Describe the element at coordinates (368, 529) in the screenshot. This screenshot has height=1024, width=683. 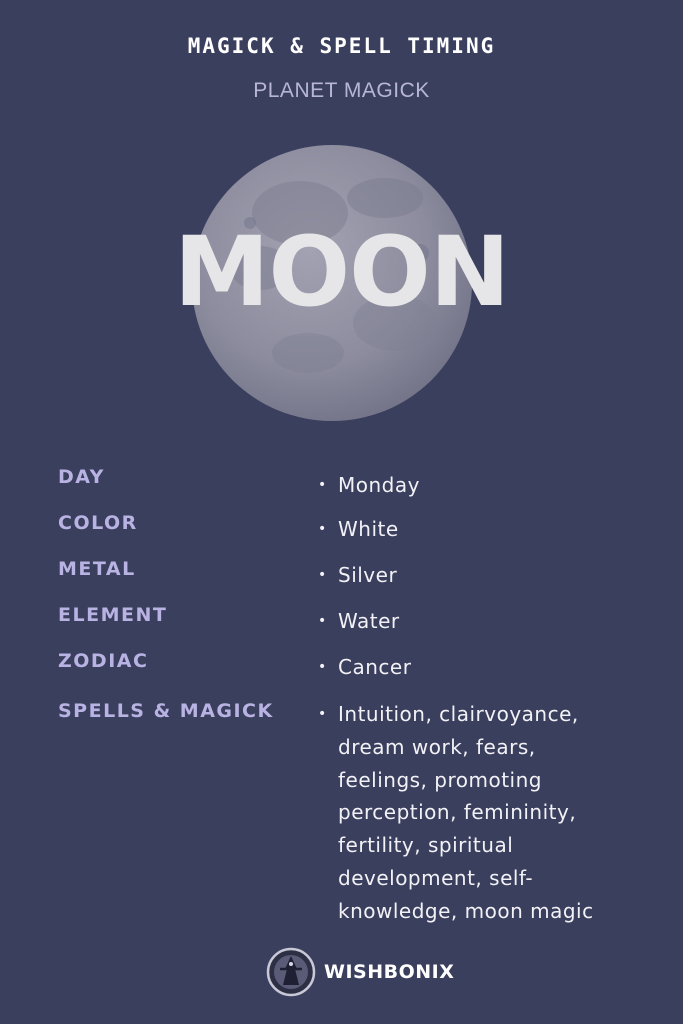
I see `value-color-text: White` at that location.